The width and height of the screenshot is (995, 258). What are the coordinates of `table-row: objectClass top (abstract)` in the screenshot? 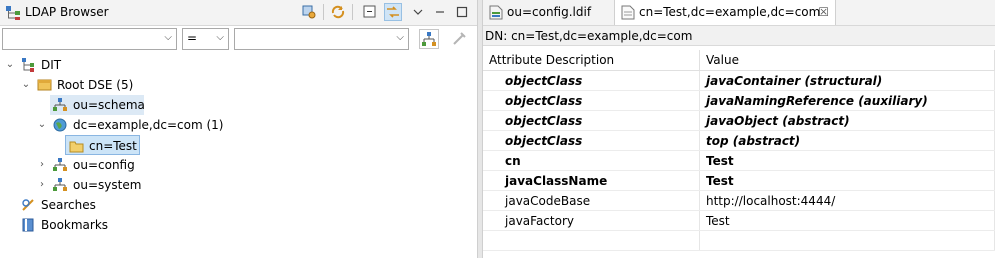 It's located at (739, 140).